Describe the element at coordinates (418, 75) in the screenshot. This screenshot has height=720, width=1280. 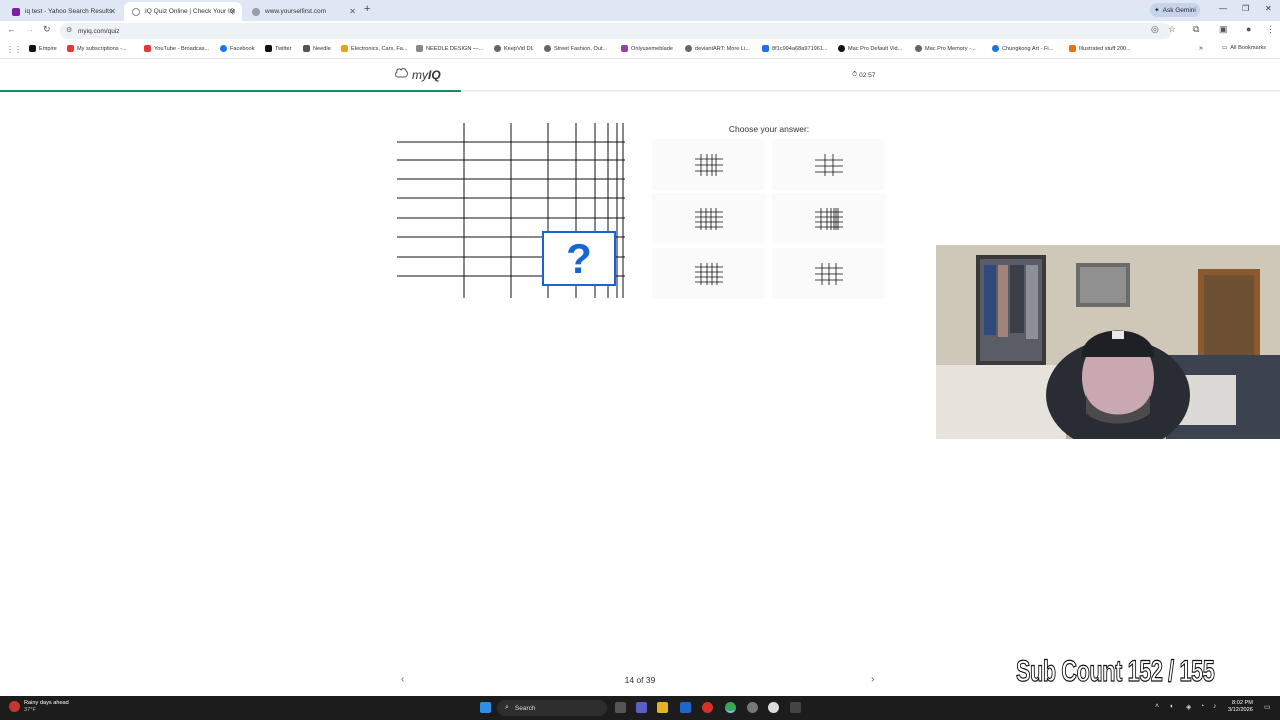
I see `myiq-logo: my IQ` at that location.